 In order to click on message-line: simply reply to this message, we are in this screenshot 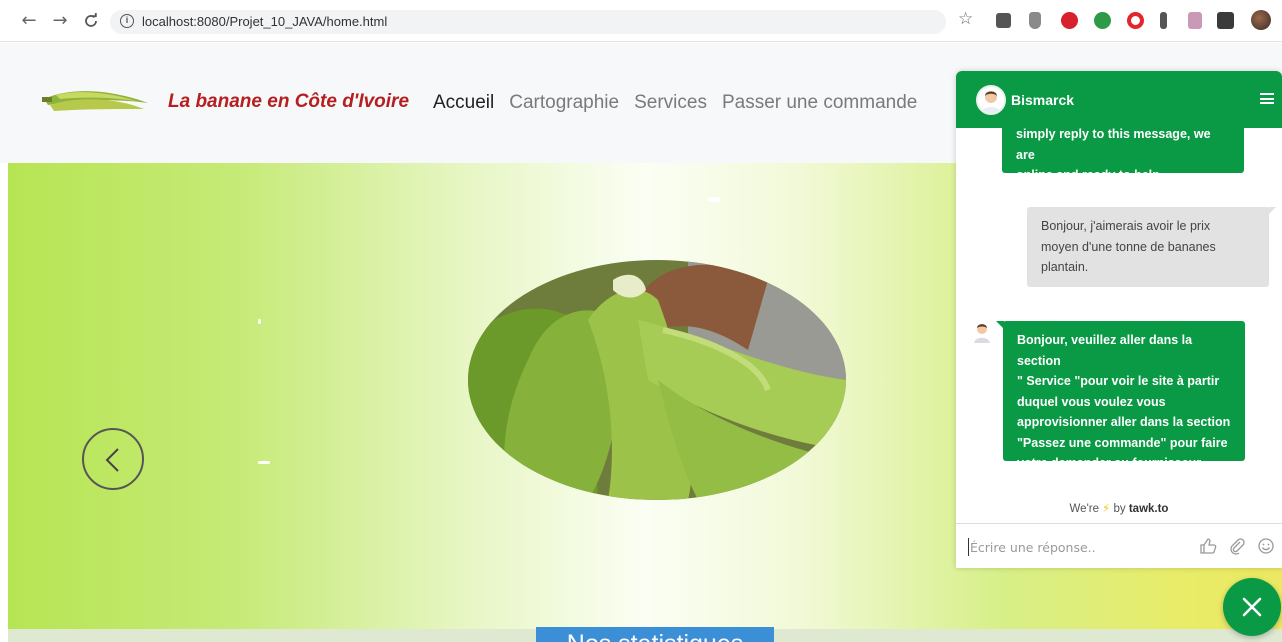, I will do `click(1113, 144)`.